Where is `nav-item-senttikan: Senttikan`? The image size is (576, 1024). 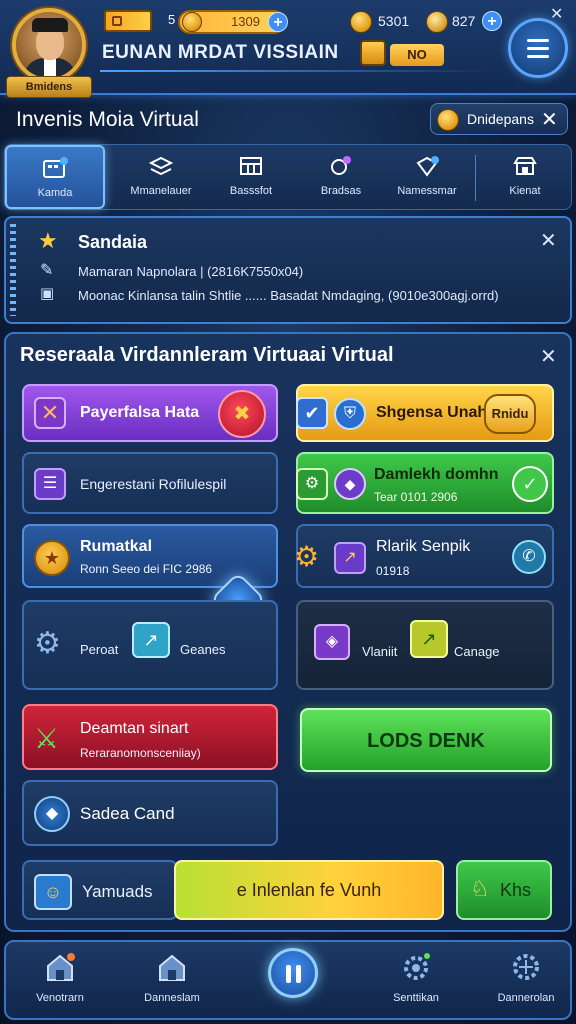
nav-item-senttikan: Senttikan is located at coordinates (416, 980).